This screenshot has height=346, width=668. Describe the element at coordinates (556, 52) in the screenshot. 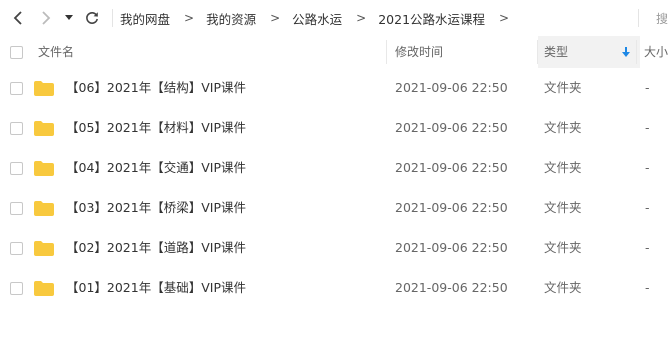

I see `column-header-type-label: 类型` at that location.